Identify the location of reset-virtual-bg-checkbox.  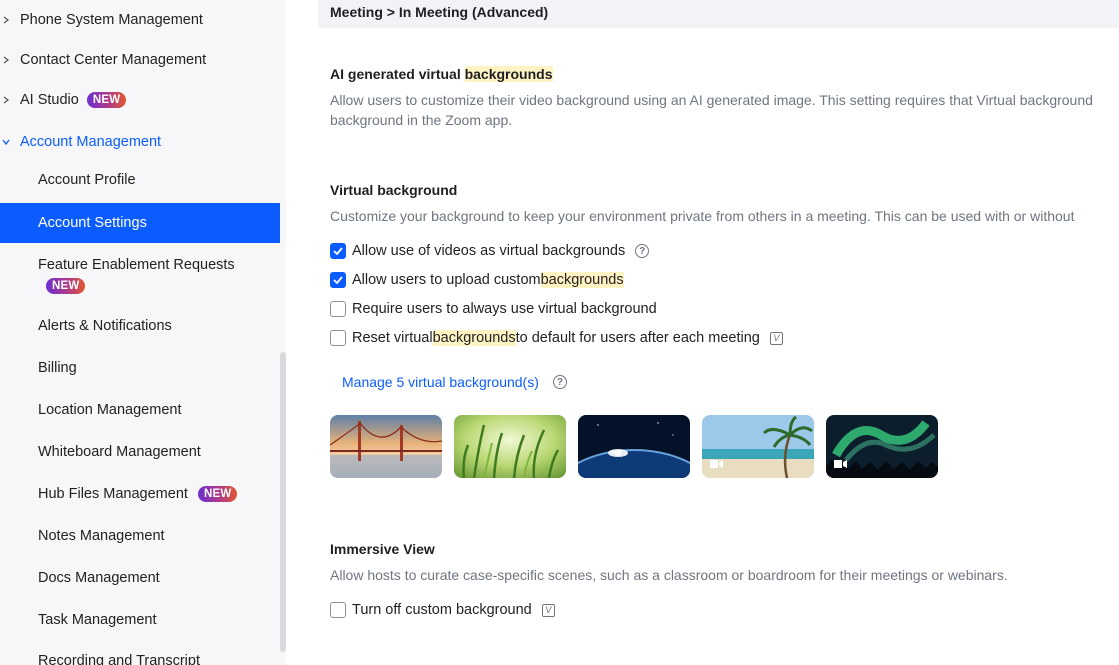
(338, 338).